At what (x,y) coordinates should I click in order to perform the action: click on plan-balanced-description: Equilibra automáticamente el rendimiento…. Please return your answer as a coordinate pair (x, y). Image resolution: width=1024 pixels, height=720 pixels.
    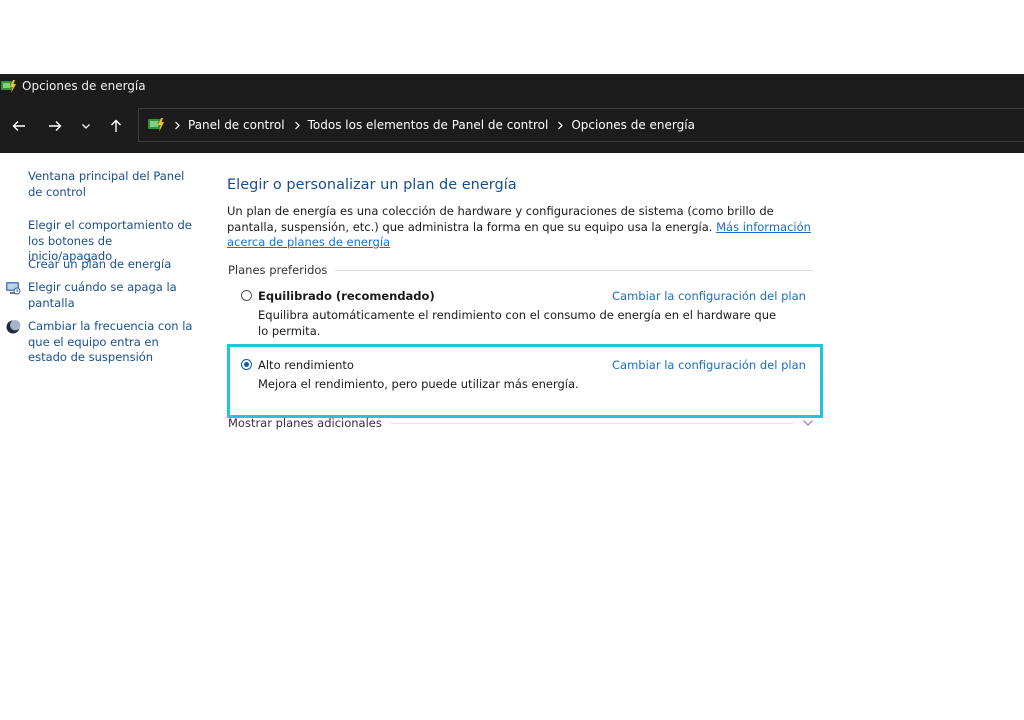
    Looking at the image, I should click on (517, 323).